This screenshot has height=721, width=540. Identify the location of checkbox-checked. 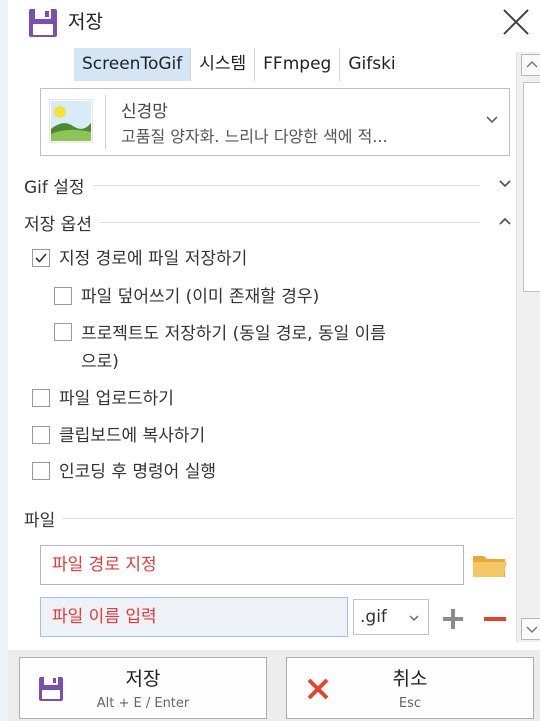
(41, 258).